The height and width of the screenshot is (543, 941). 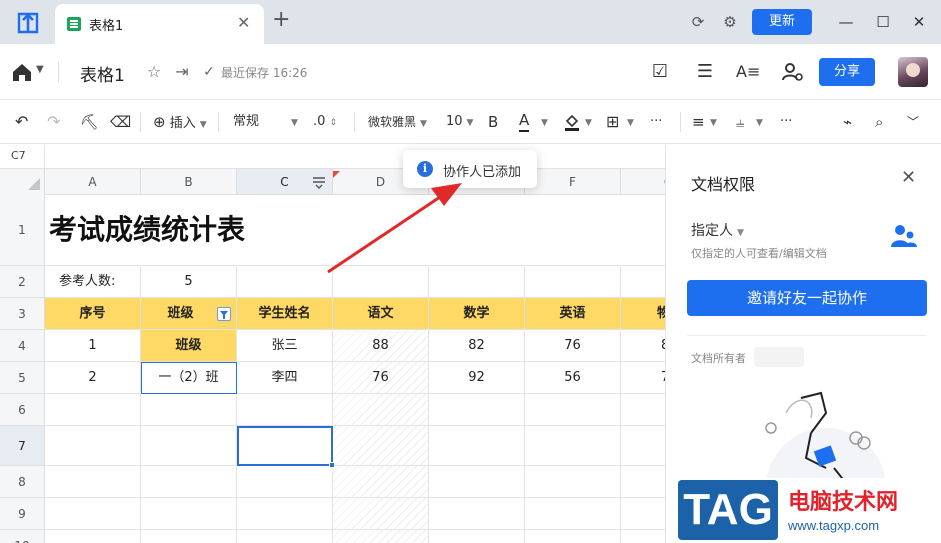 I want to click on collapse-toolbar-icon: ﹀, so click(x=913, y=122).